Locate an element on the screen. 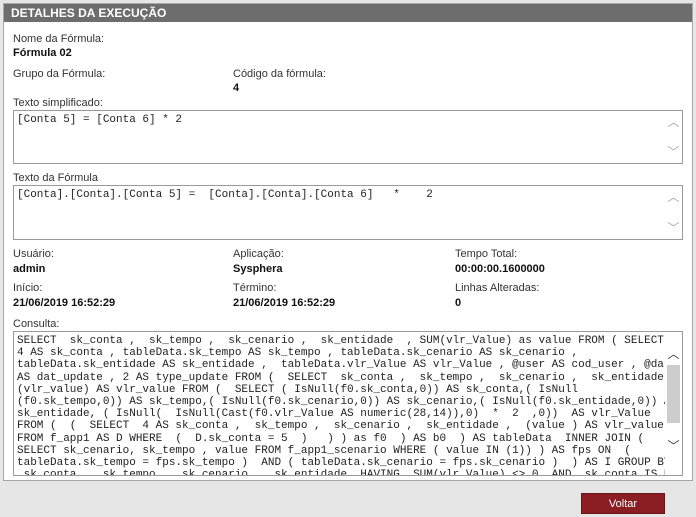  simplified-text-scrollbar: ︿ ﹀ is located at coordinates (673, 137).